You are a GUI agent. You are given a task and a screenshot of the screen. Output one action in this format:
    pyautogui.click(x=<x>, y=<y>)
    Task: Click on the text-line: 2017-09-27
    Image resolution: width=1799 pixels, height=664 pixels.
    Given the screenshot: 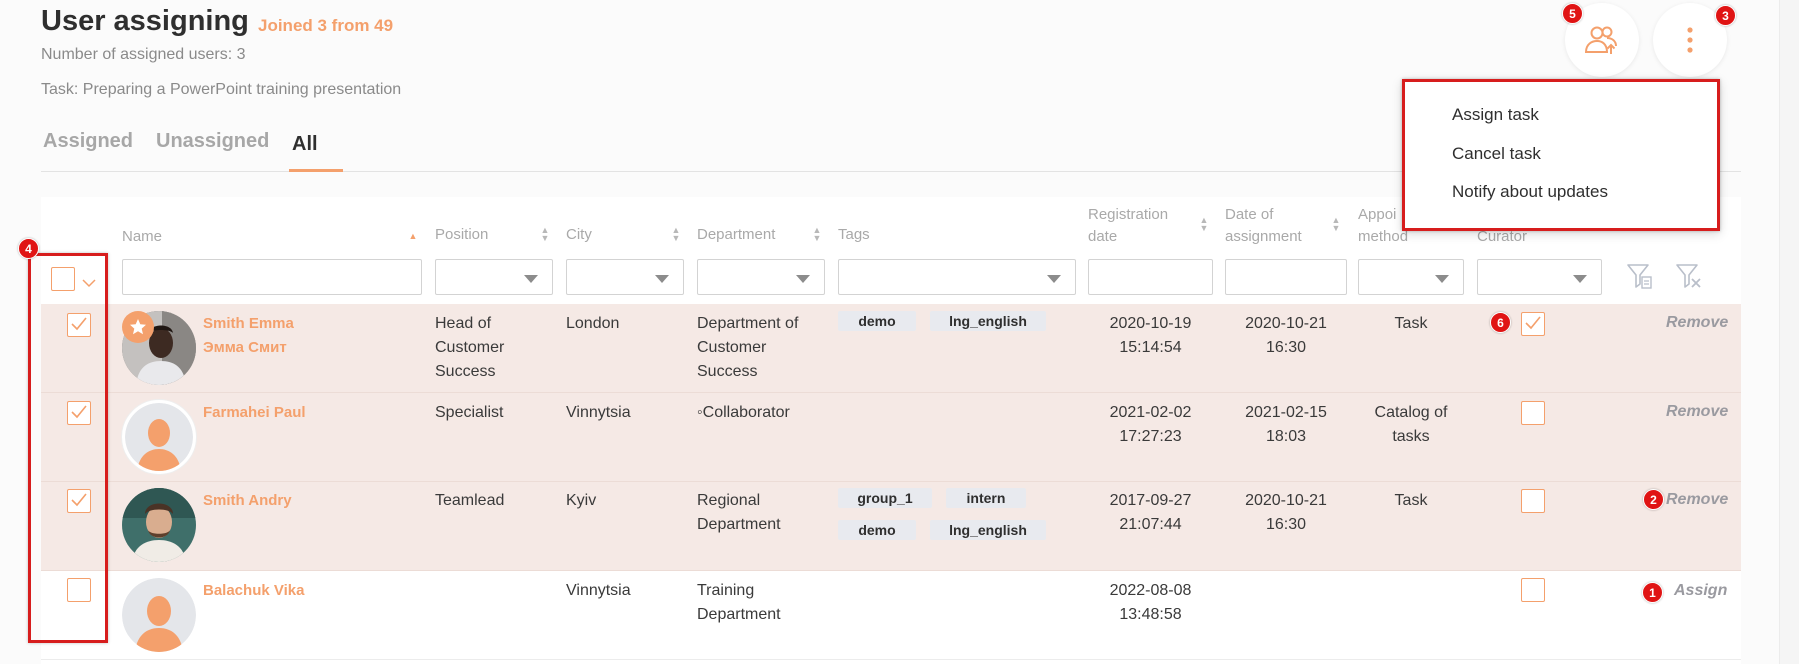 What is the action you would take?
    pyautogui.click(x=1150, y=500)
    